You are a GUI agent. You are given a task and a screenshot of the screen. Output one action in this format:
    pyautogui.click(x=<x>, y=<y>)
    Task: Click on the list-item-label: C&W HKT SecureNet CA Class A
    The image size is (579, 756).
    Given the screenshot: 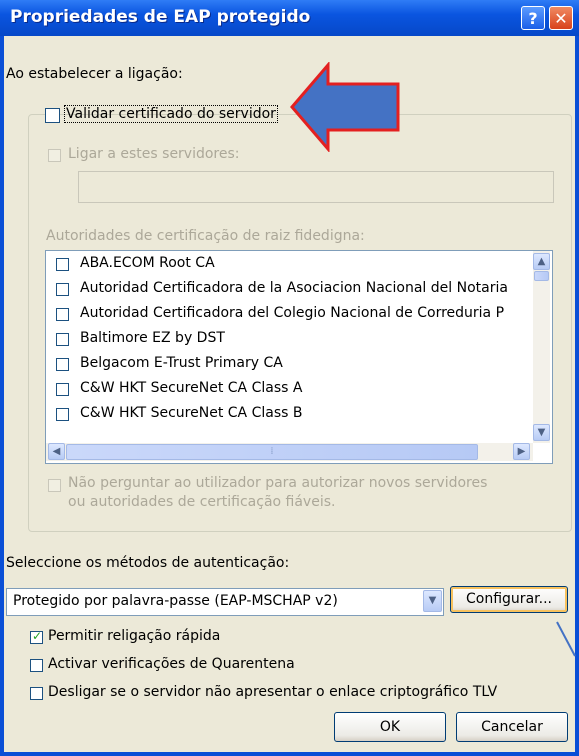 What is the action you would take?
    pyautogui.click(x=191, y=388)
    